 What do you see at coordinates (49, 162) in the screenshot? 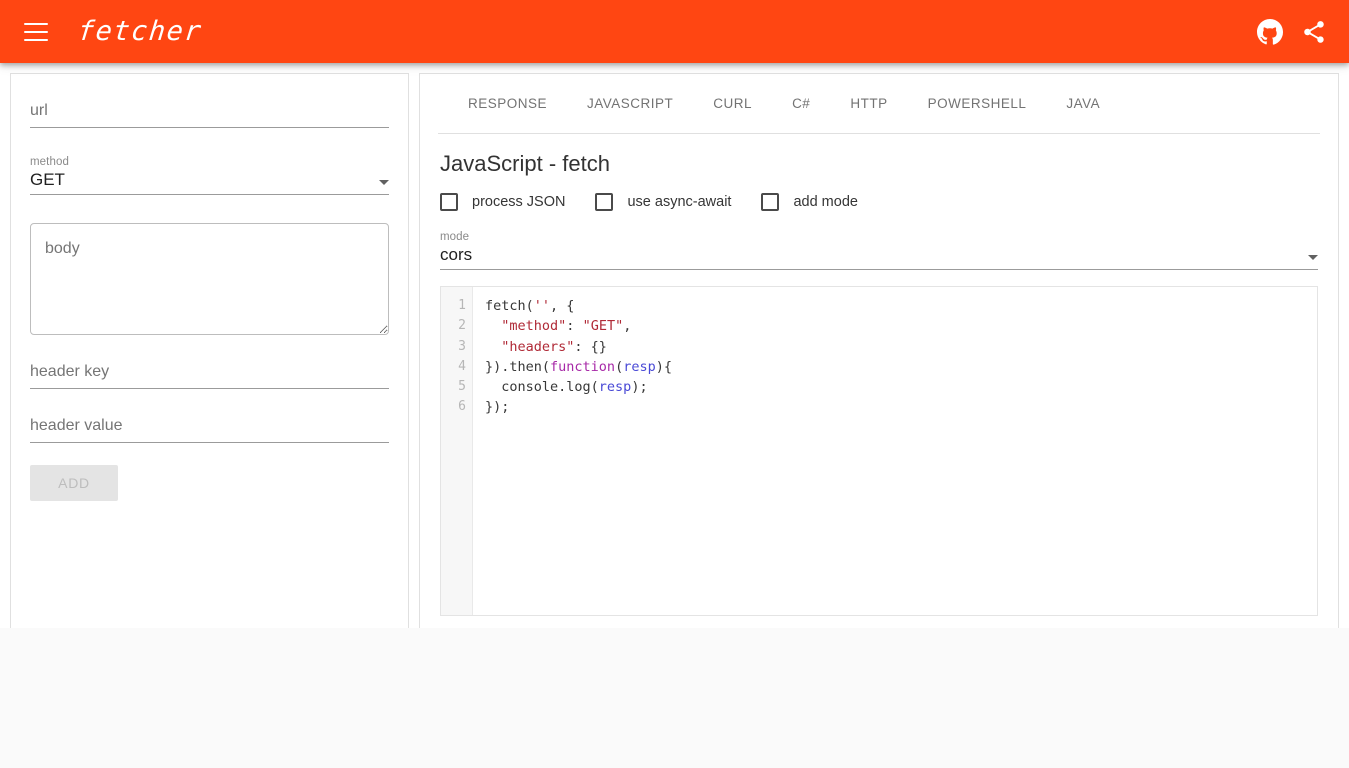
I see `method-label: method` at bounding box center [49, 162].